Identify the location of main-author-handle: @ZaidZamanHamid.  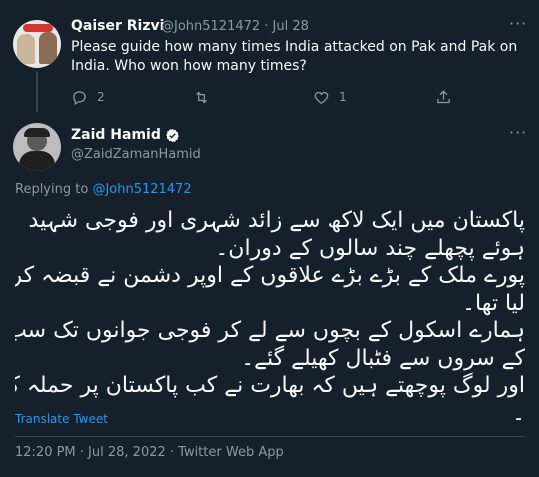
(136, 154).